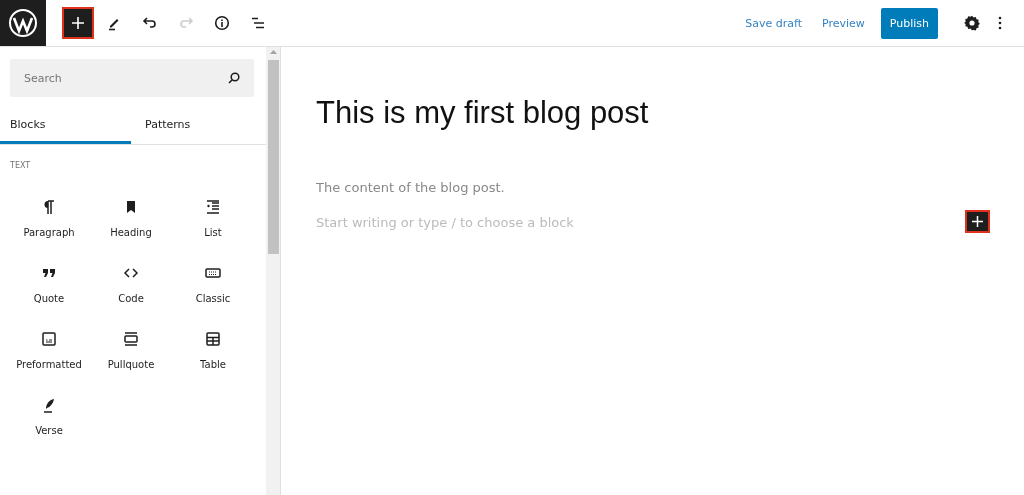 The image size is (1024, 495). What do you see at coordinates (49, 350) in the screenshot?
I see `block-item: Preformatted` at bounding box center [49, 350].